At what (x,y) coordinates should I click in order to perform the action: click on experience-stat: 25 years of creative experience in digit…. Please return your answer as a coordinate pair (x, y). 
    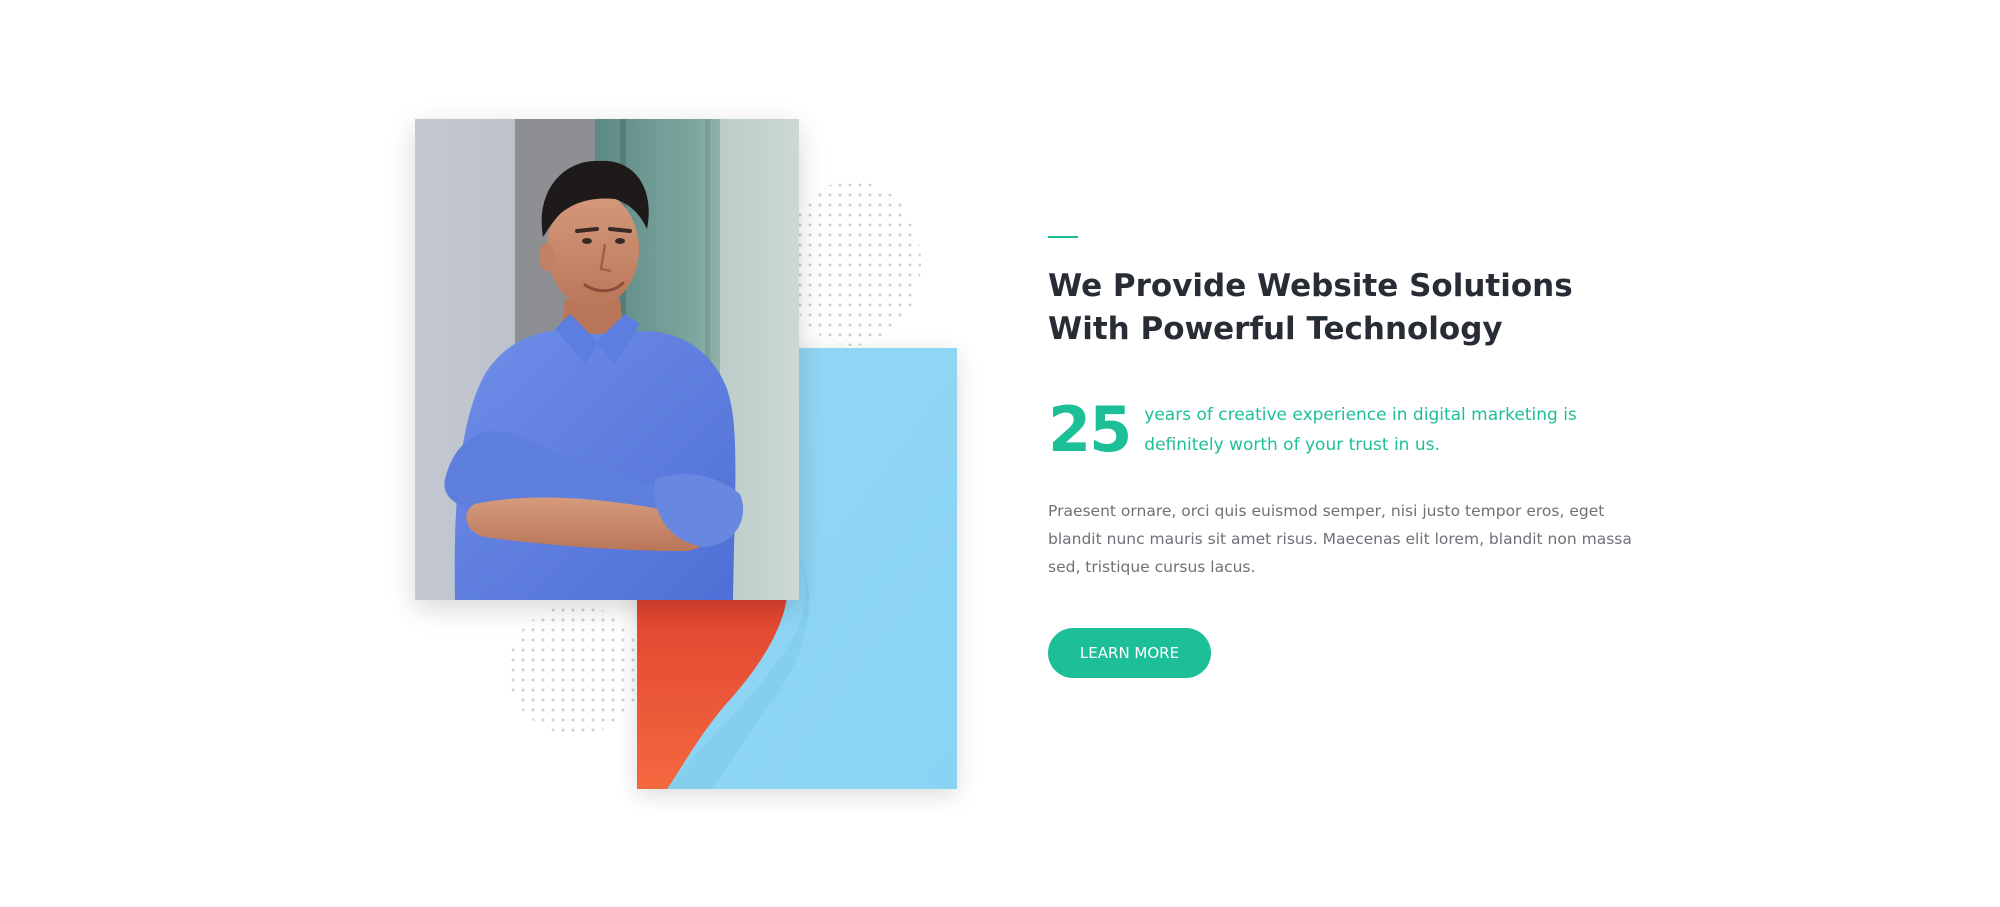
    Looking at the image, I should click on (1318, 430).